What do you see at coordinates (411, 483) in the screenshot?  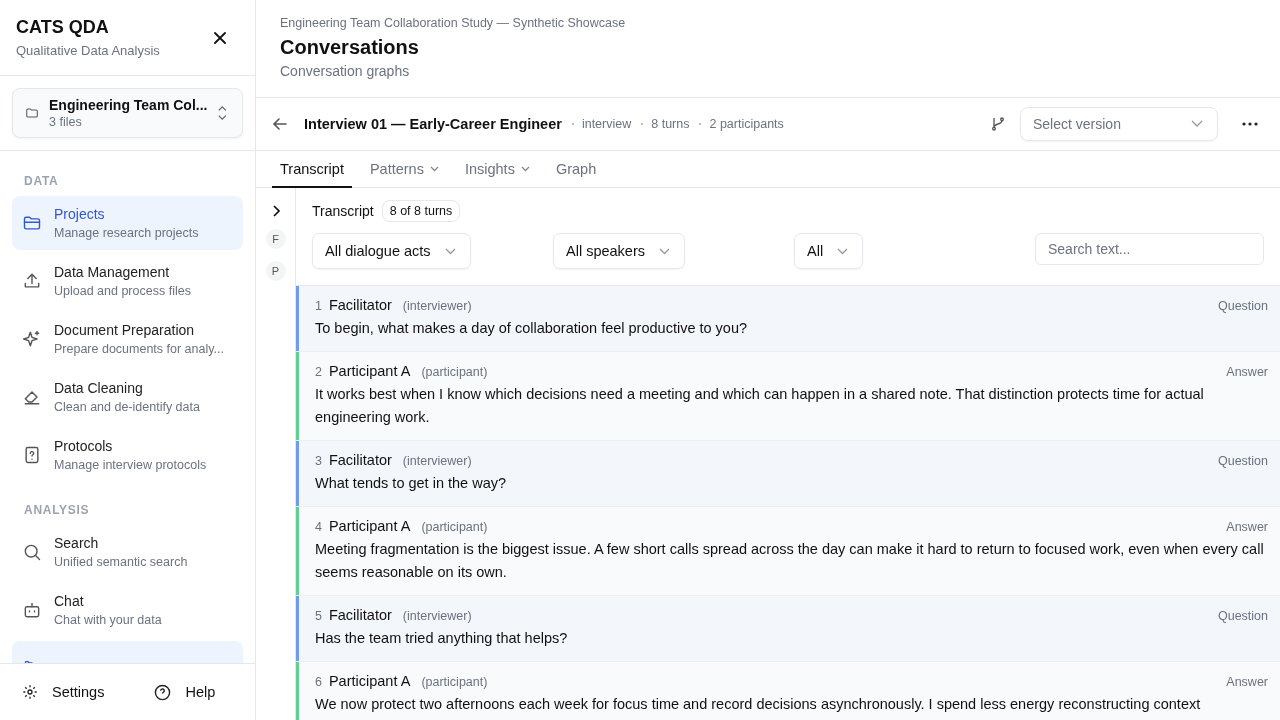 I see `turn-text: What tends to get in the way?` at bounding box center [411, 483].